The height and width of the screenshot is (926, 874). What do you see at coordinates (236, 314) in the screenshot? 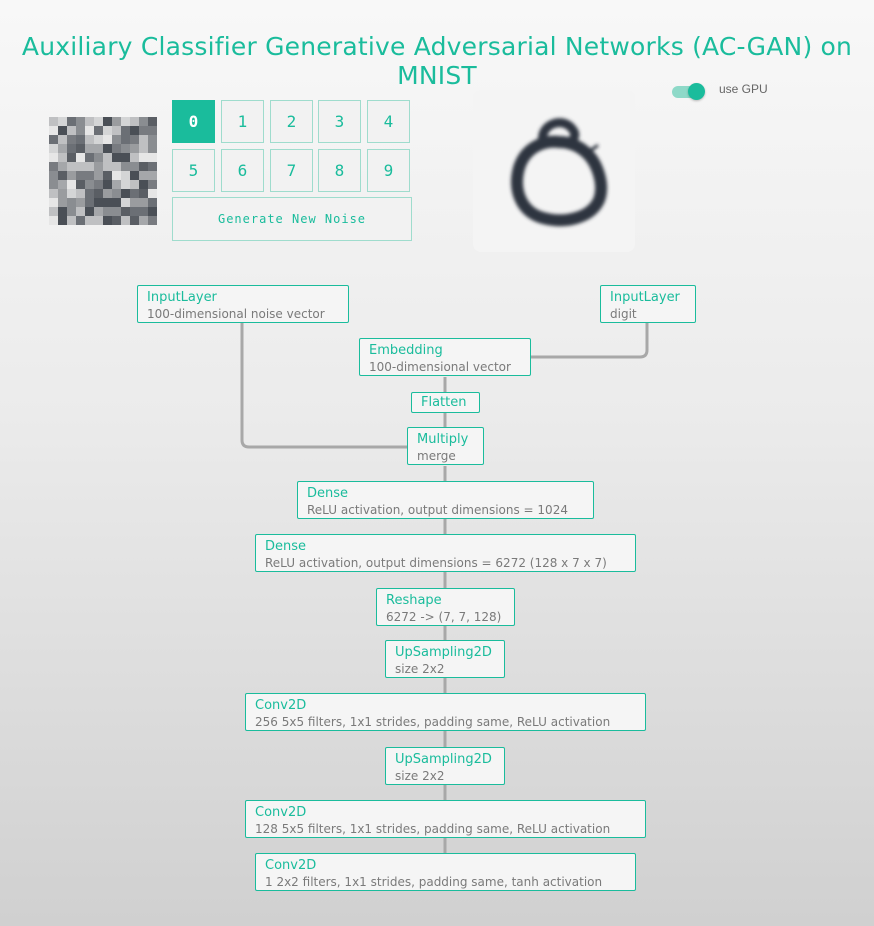
I see `layer-description: 100-dimensional noise vector` at bounding box center [236, 314].